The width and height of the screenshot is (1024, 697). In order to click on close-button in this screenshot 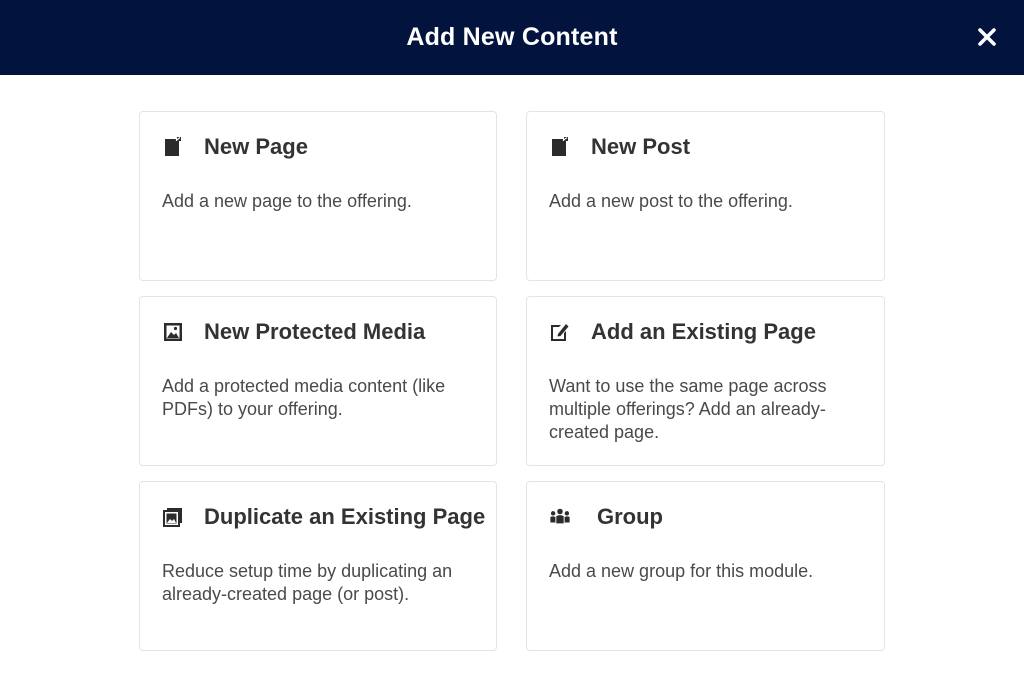, I will do `click(987, 37)`.